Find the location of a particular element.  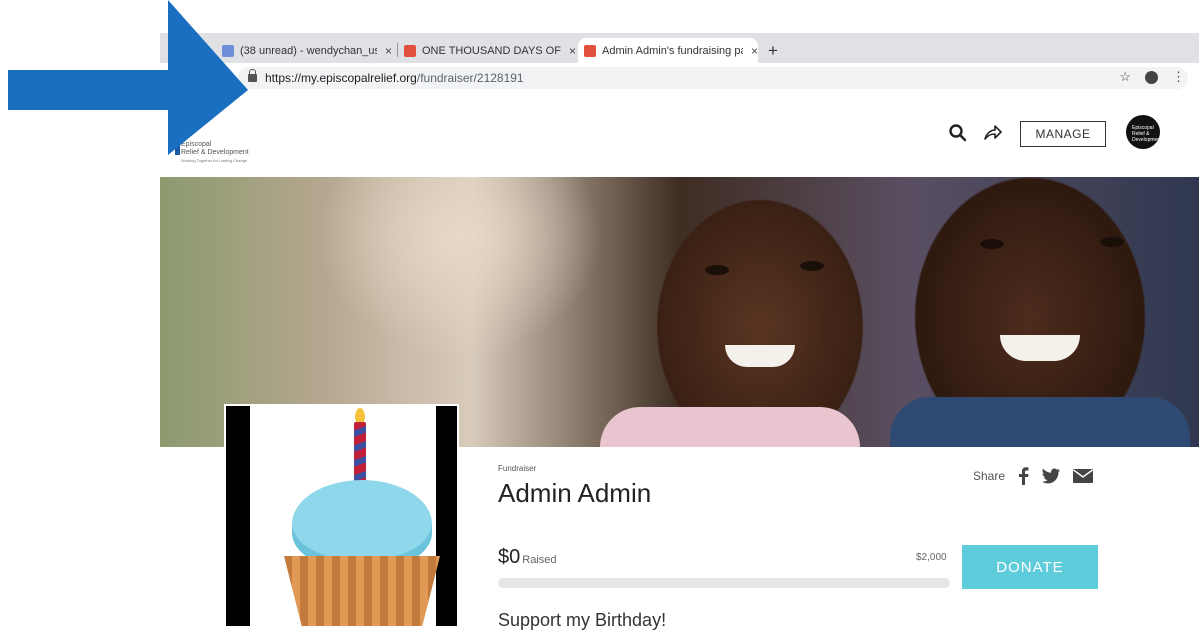

profile-image is located at coordinates (341, 516).